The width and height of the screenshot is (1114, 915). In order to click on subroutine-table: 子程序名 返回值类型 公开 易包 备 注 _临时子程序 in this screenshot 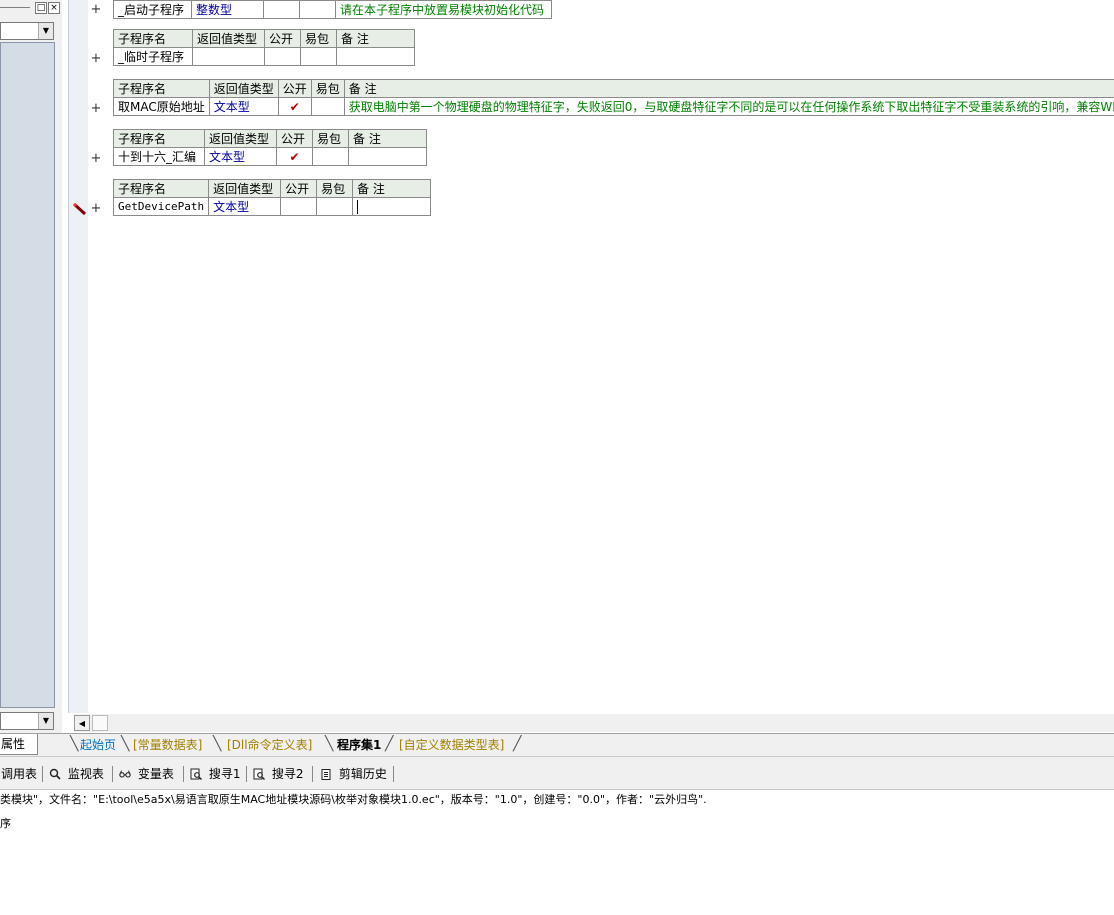, I will do `click(264, 47)`.